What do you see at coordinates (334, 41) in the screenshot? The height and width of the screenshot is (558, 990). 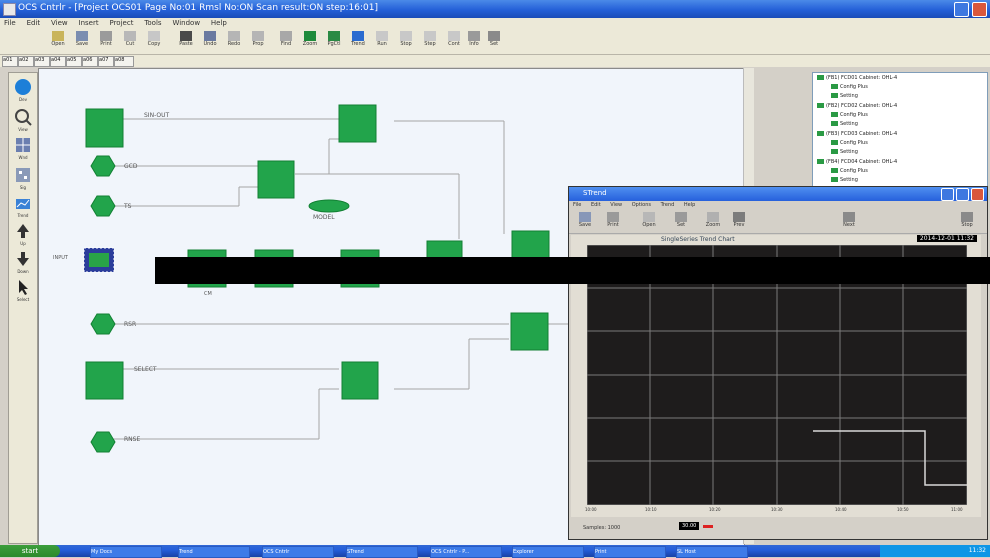 I see `pgctl-button: PgCtl` at bounding box center [334, 41].